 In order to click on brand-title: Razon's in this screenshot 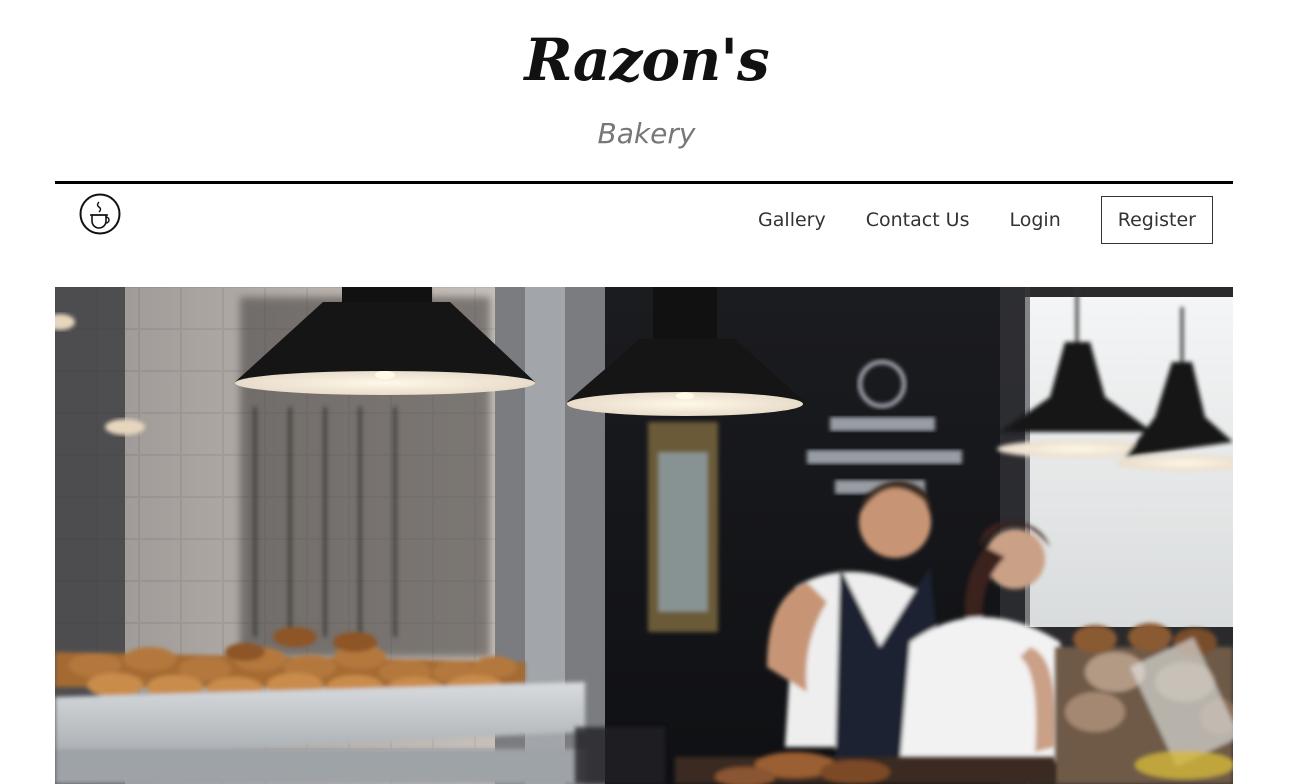, I will do `click(646, 60)`.